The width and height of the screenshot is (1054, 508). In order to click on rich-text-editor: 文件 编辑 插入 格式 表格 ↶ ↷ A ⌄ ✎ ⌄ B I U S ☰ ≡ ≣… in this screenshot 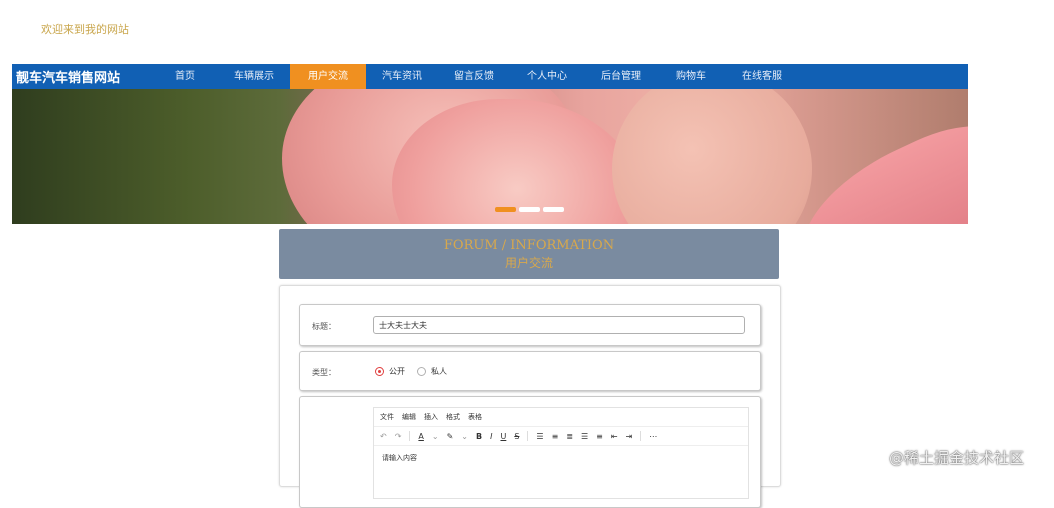, I will do `click(561, 453)`.